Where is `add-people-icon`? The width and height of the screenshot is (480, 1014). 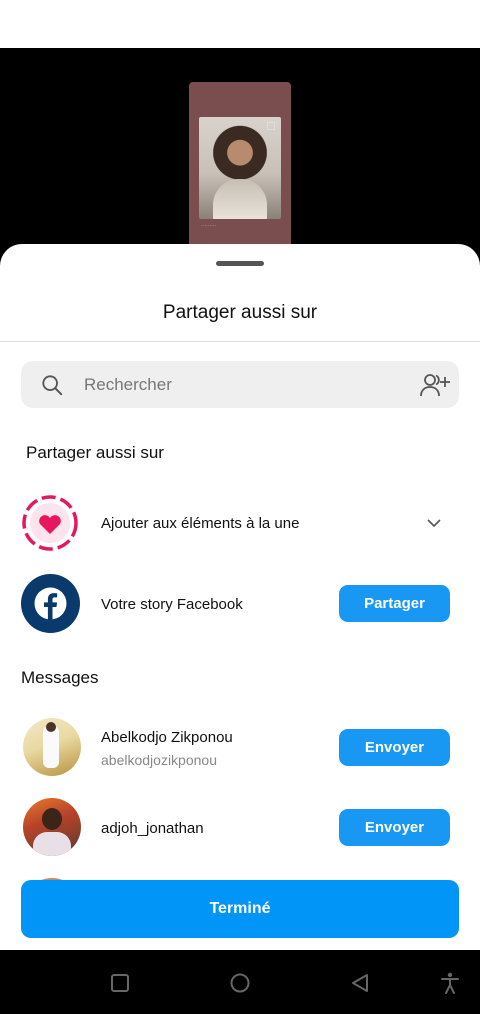
add-people-icon is located at coordinates (435, 385).